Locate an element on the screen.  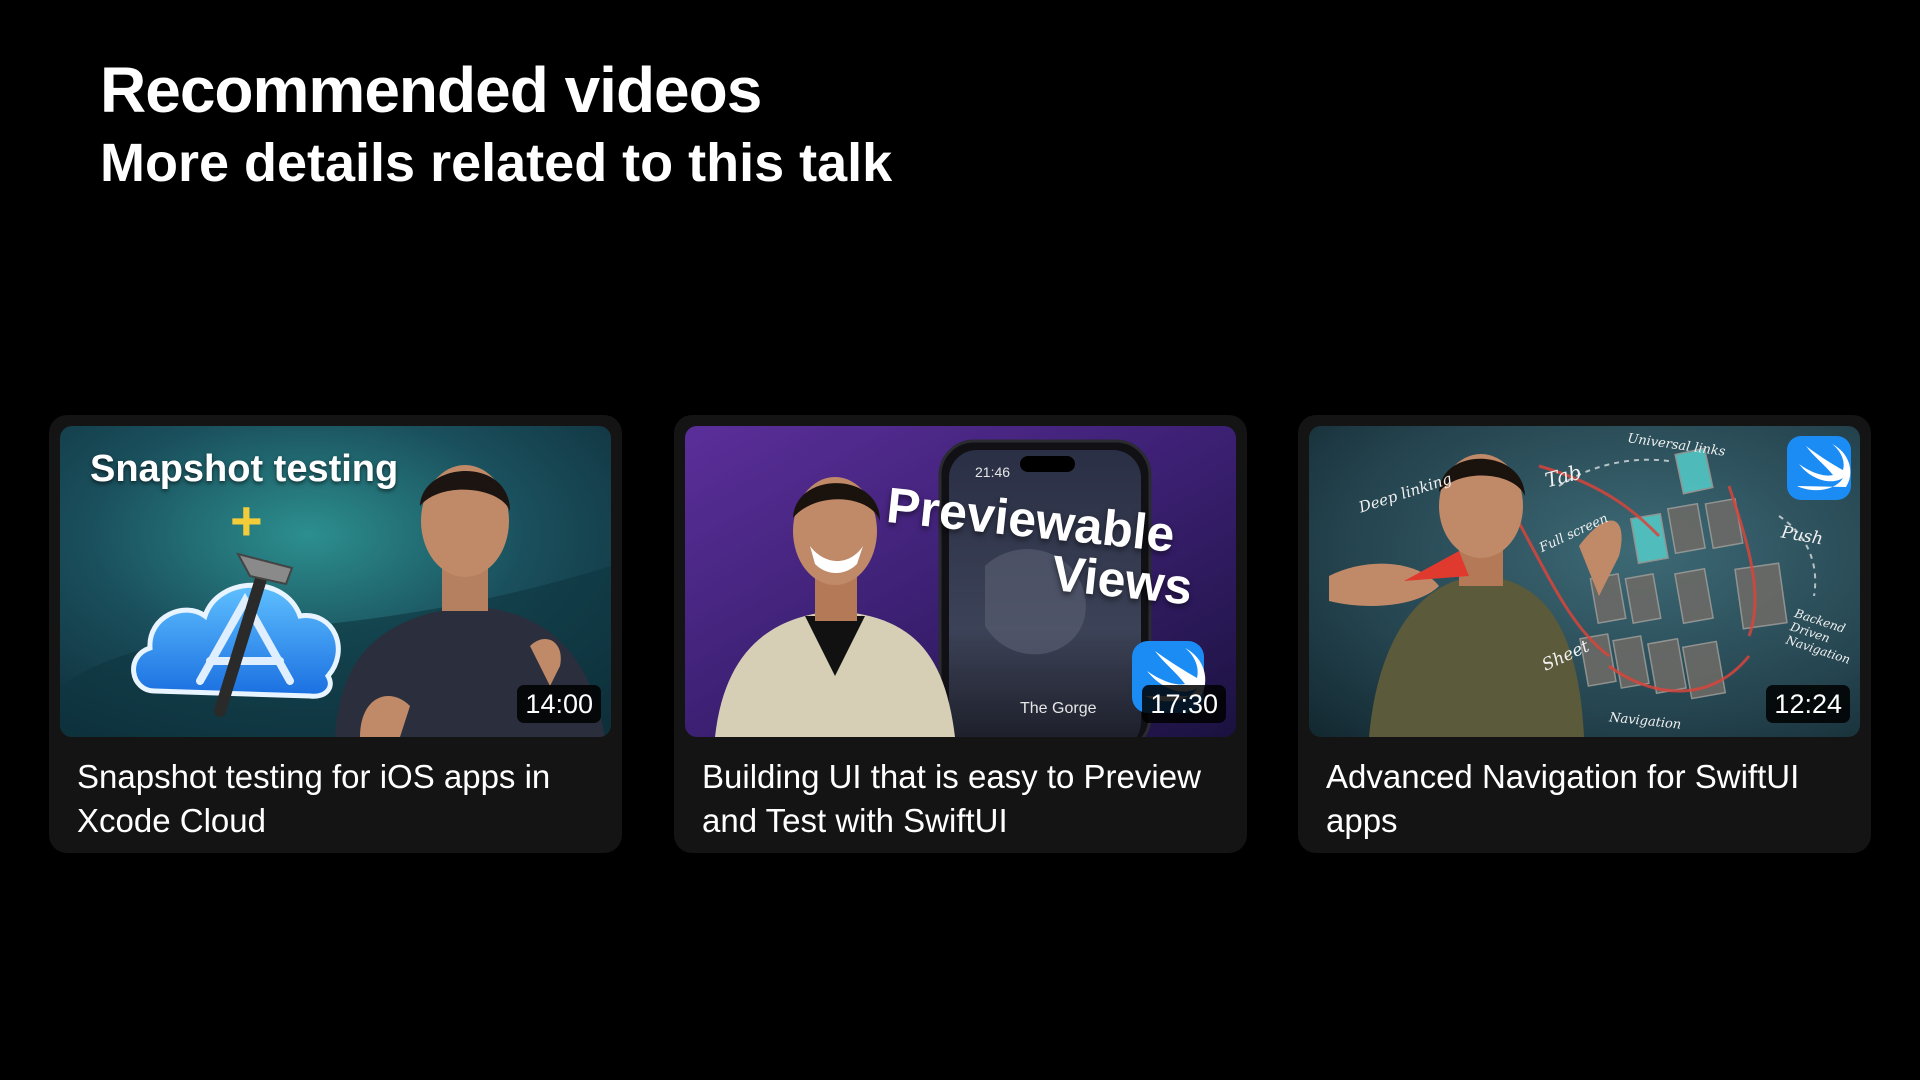
thumbnail-plus: + is located at coordinates (246, 520).